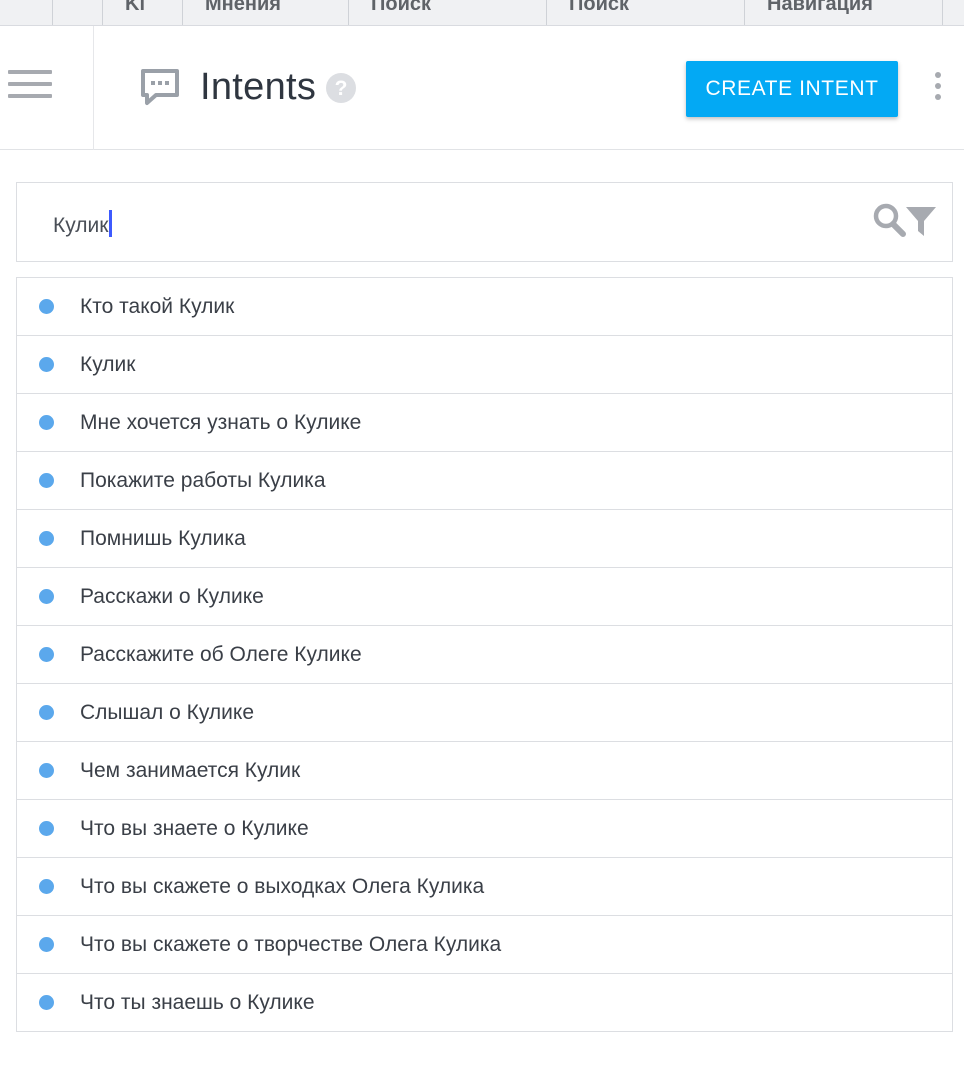 Image resolution: width=964 pixels, height=1070 pixels. Describe the element at coordinates (221, 422) in the screenshot. I see `intent-label: Мне хочется узнать о Кулике` at that location.